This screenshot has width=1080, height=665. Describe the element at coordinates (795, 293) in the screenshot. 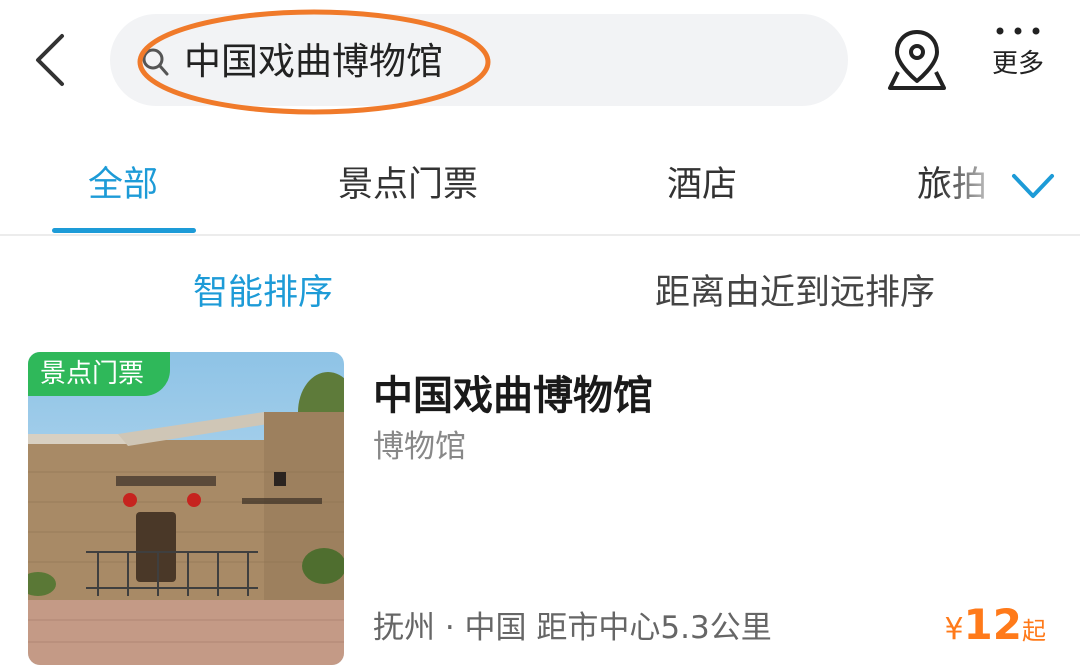

I see `sort-by-distance: 距离由近到远排序` at that location.